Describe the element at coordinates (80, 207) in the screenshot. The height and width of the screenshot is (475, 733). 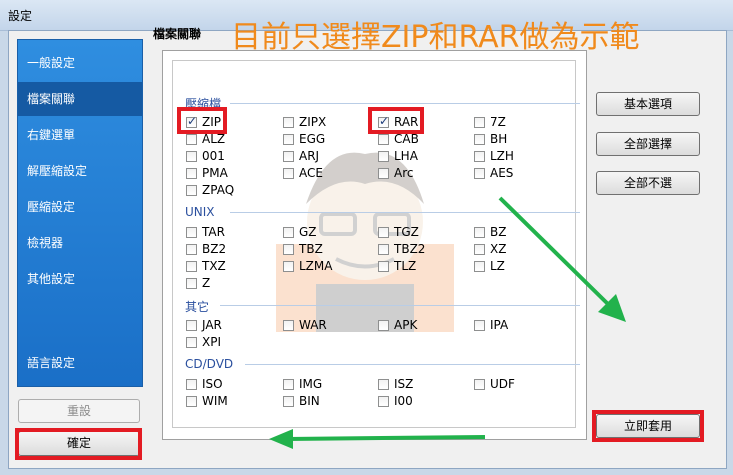
I see `sidebar-item-compress: 壓縮設定` at that location.